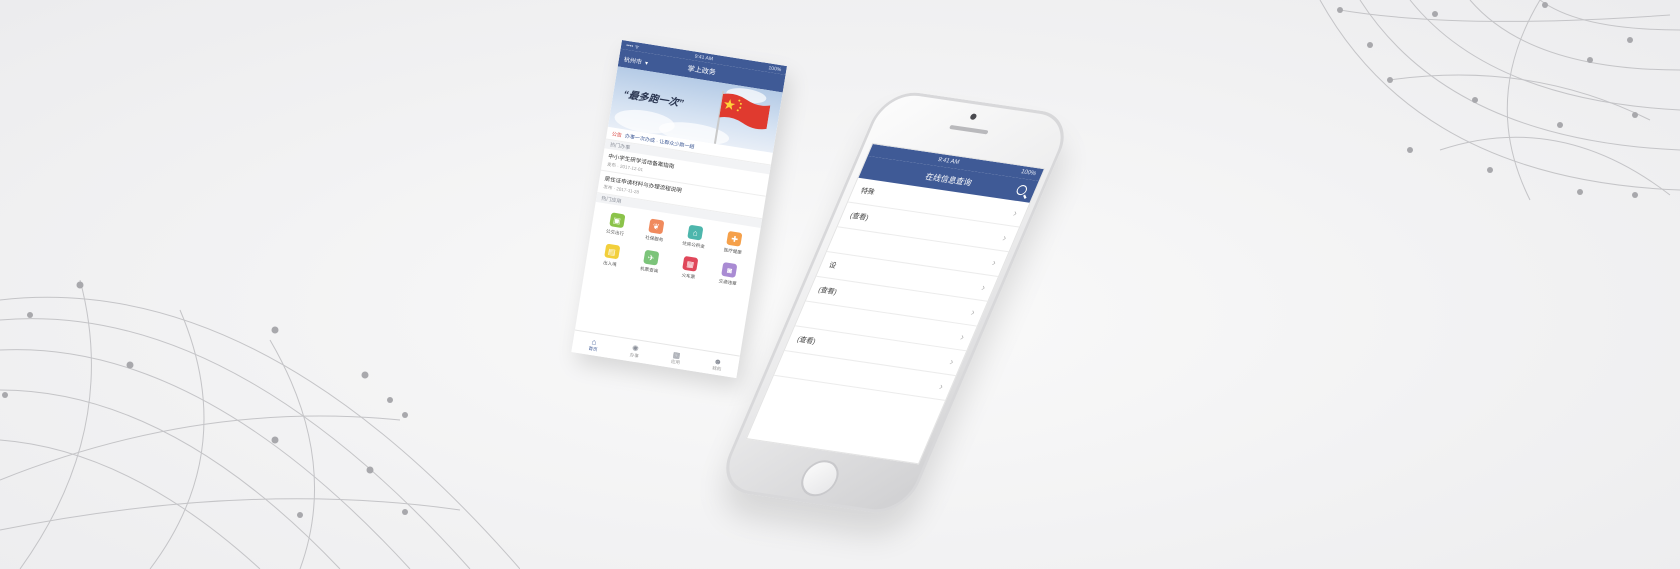  I want to click on camera-icon, so click(973, 117).